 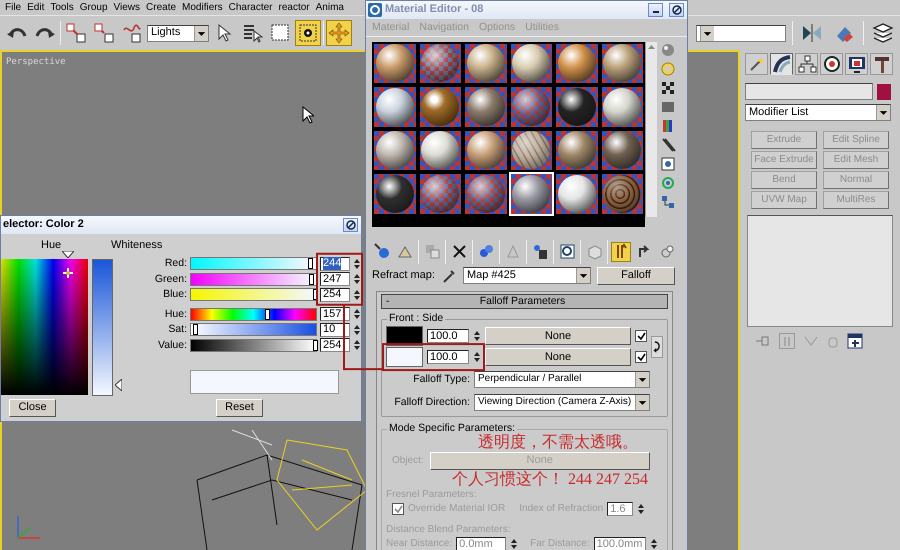 What do you see at coordinates (175, 314) in the screenshot?
I see `channel-label: Hue:` at bounding box center [175, 314].